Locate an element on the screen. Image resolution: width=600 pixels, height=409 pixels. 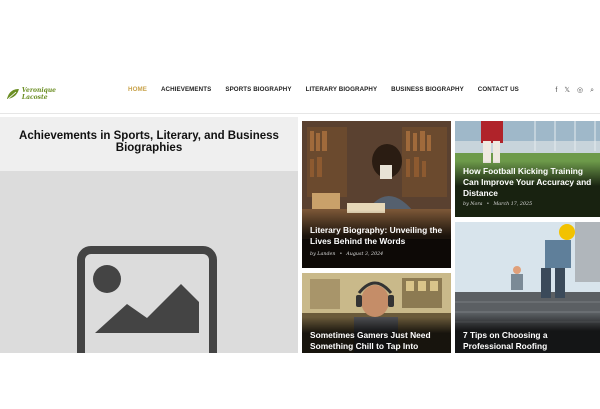
site-logo: Veronique Lacoste is located at coordinates (31, 94).